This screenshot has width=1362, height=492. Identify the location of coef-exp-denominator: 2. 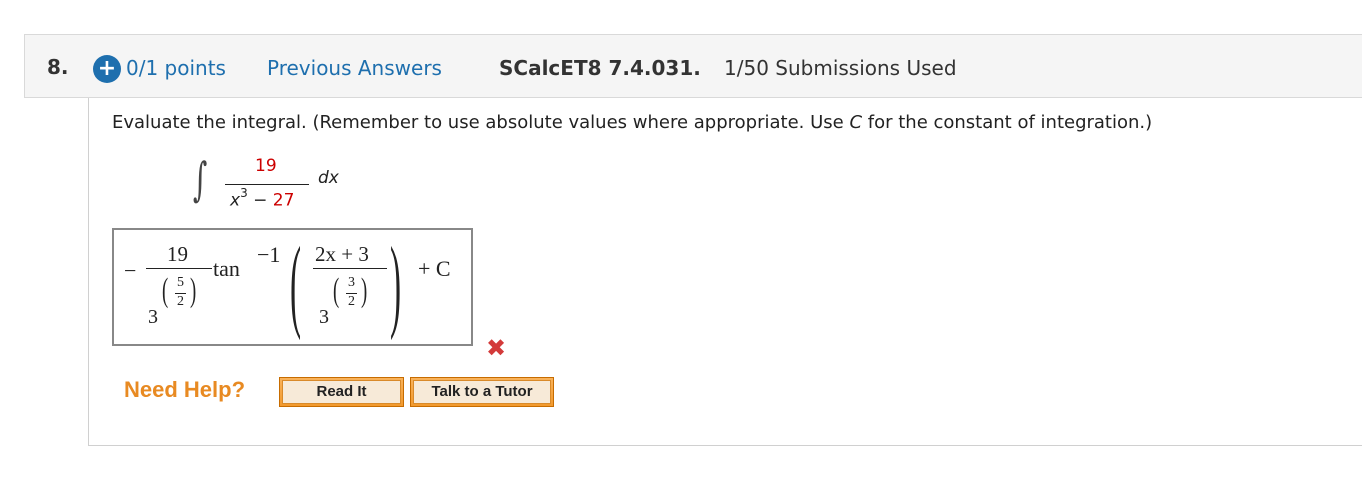
(180, 301).